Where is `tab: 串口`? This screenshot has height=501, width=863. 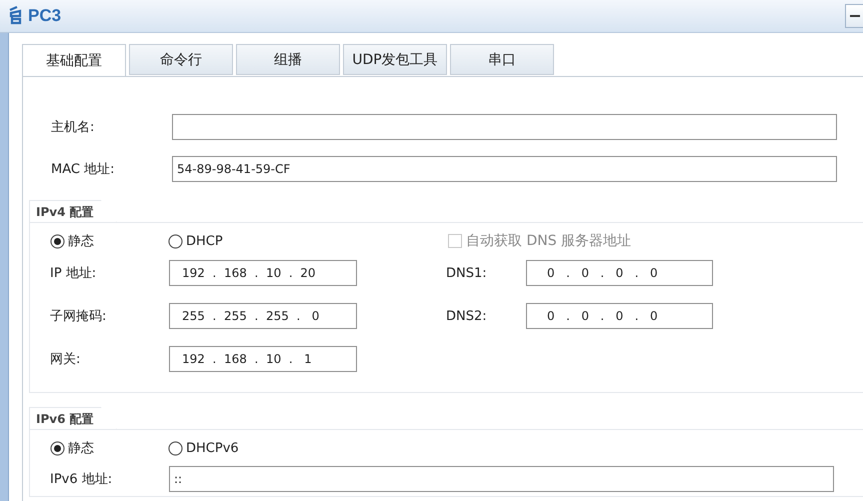
tab: 串口 is located at coordinates (502, 59).